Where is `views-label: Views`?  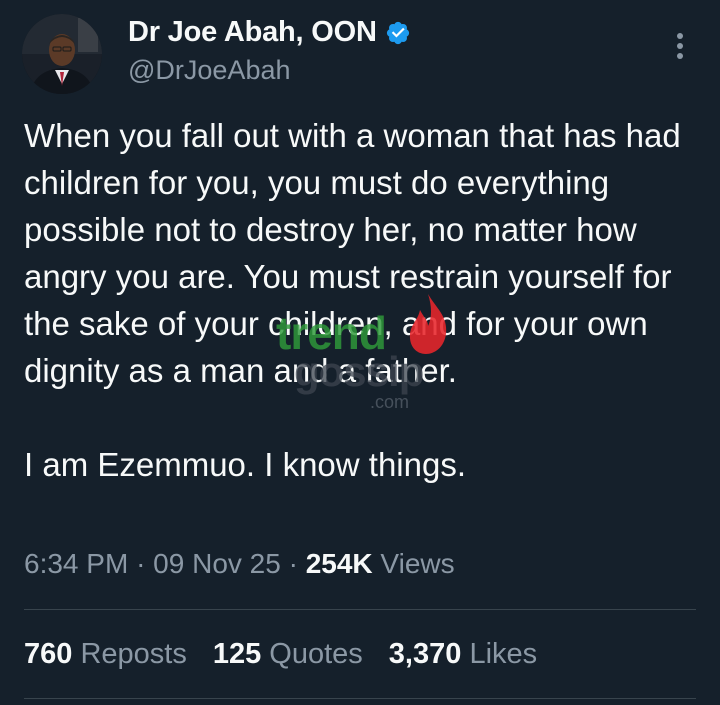
views-label: Views is located at coordinates (417, 563).